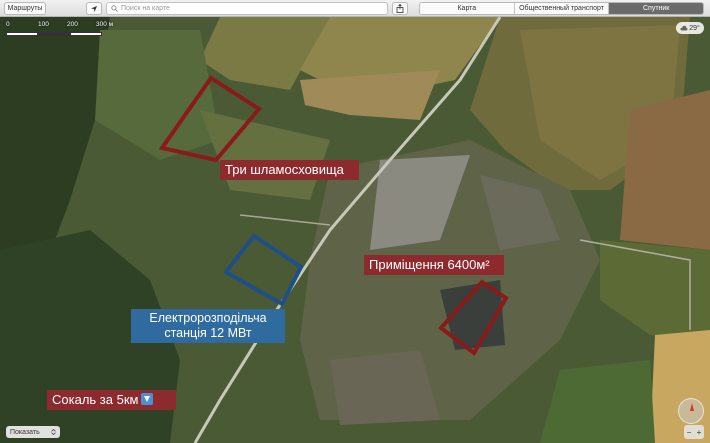  What do you see at coordinates (25, 8) in the screenshot?
I see `routes-button: Маршруты` at bounding box center [25, 8].